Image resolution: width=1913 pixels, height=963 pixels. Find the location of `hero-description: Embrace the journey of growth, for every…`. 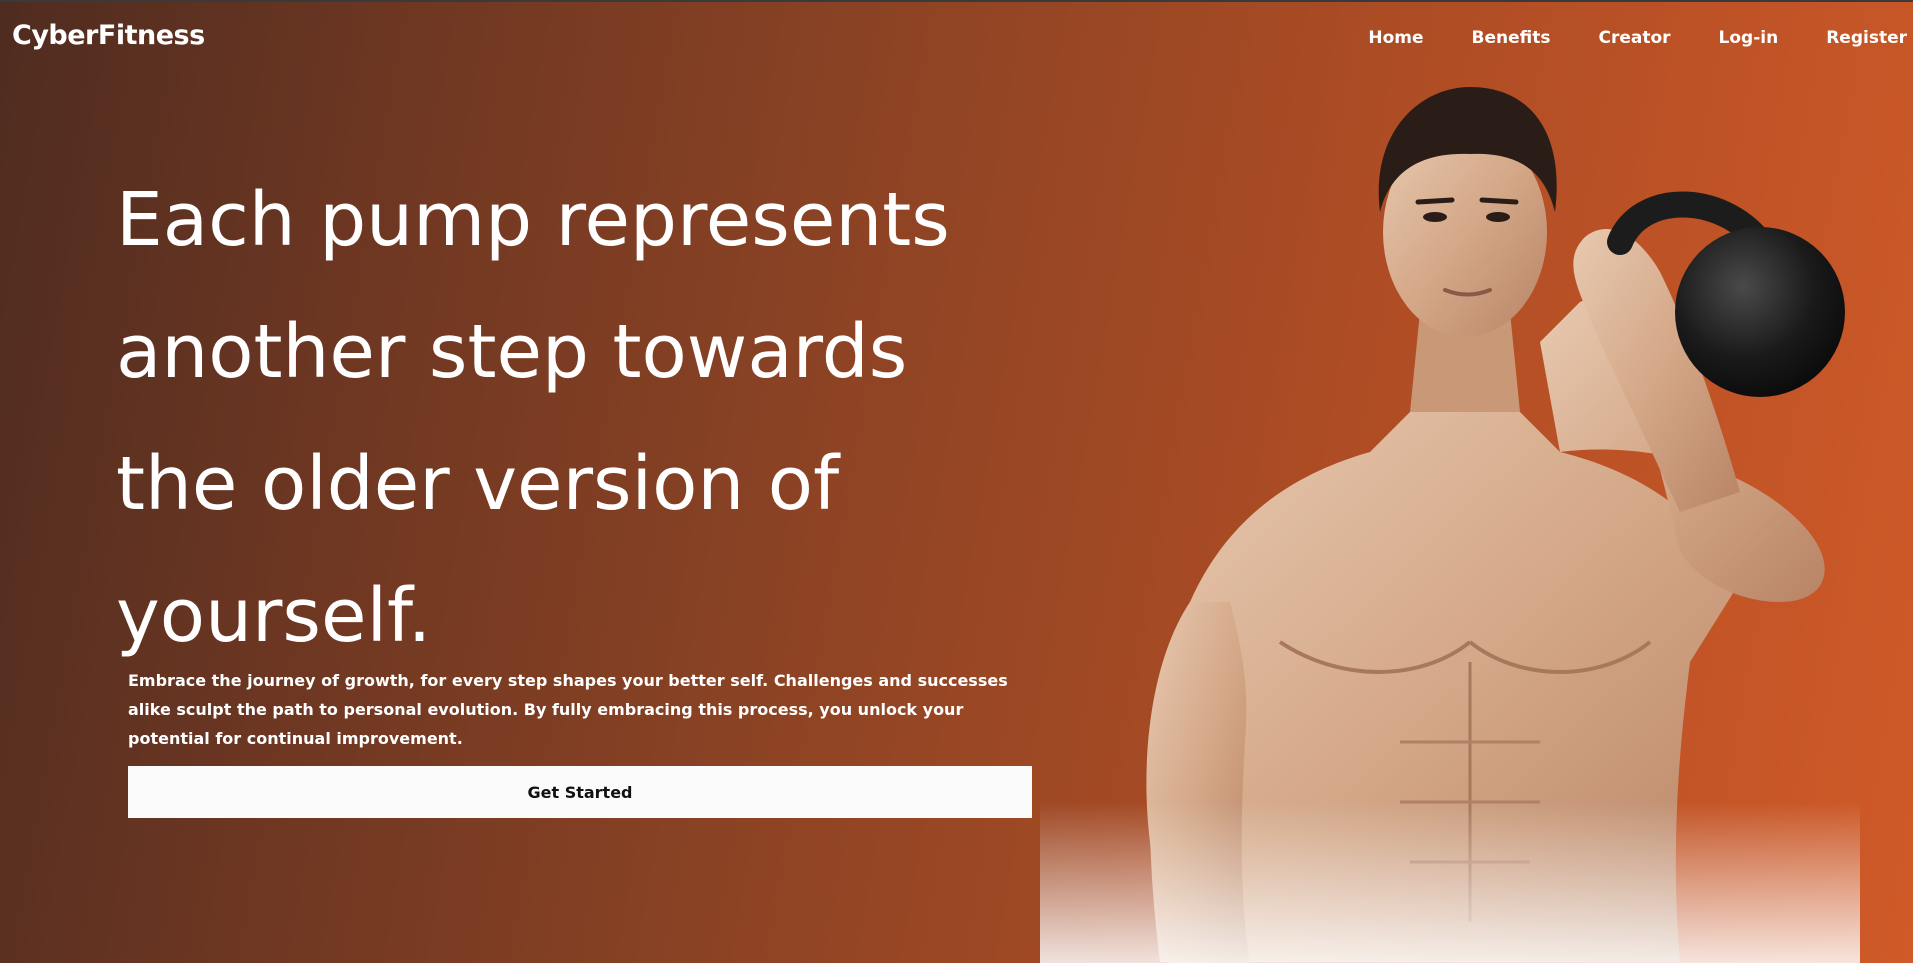

hero-description: Embrace the journey of growth, for every… is located at coordinates (568, 709).